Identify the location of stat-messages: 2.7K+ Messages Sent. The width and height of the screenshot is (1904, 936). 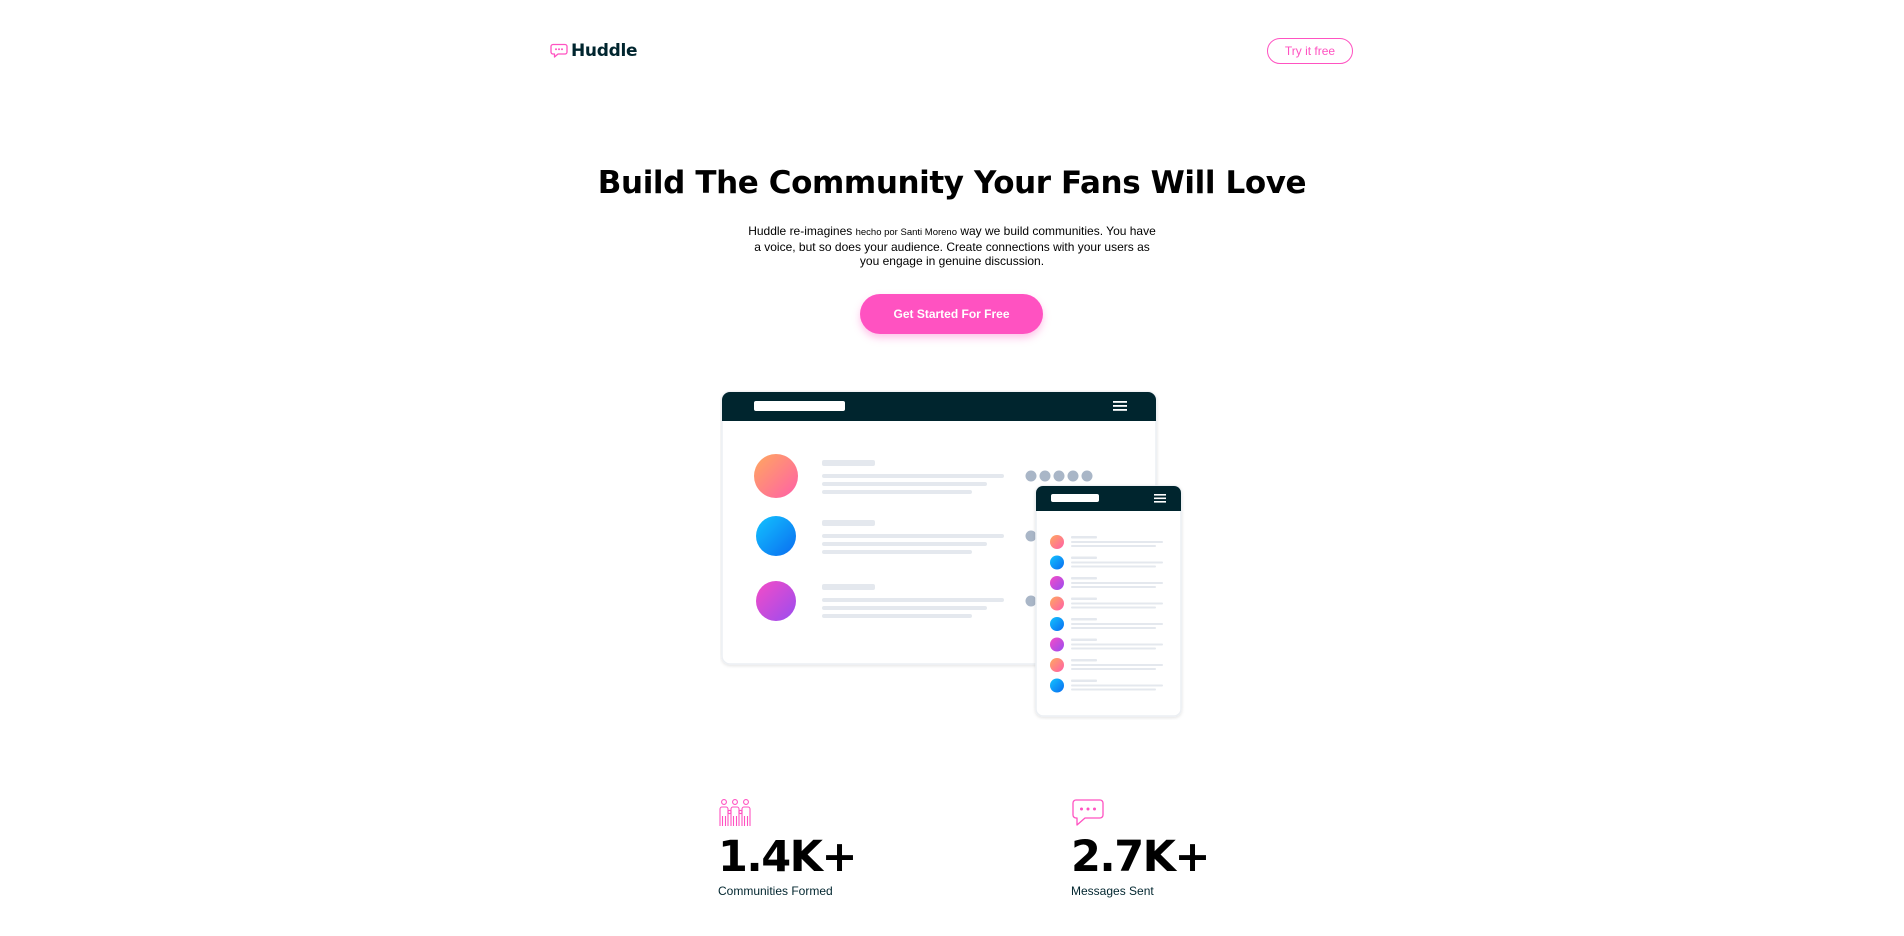
(1171, 848).